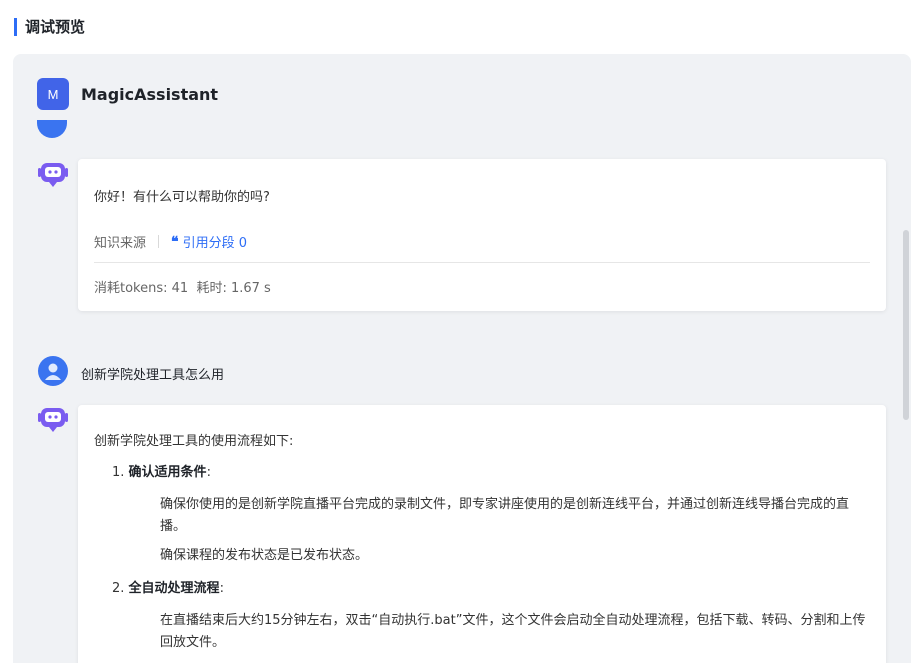  Describe the element at coordinates (52, 129) in the screenshot. I see `user-avatar-partial` at that location.